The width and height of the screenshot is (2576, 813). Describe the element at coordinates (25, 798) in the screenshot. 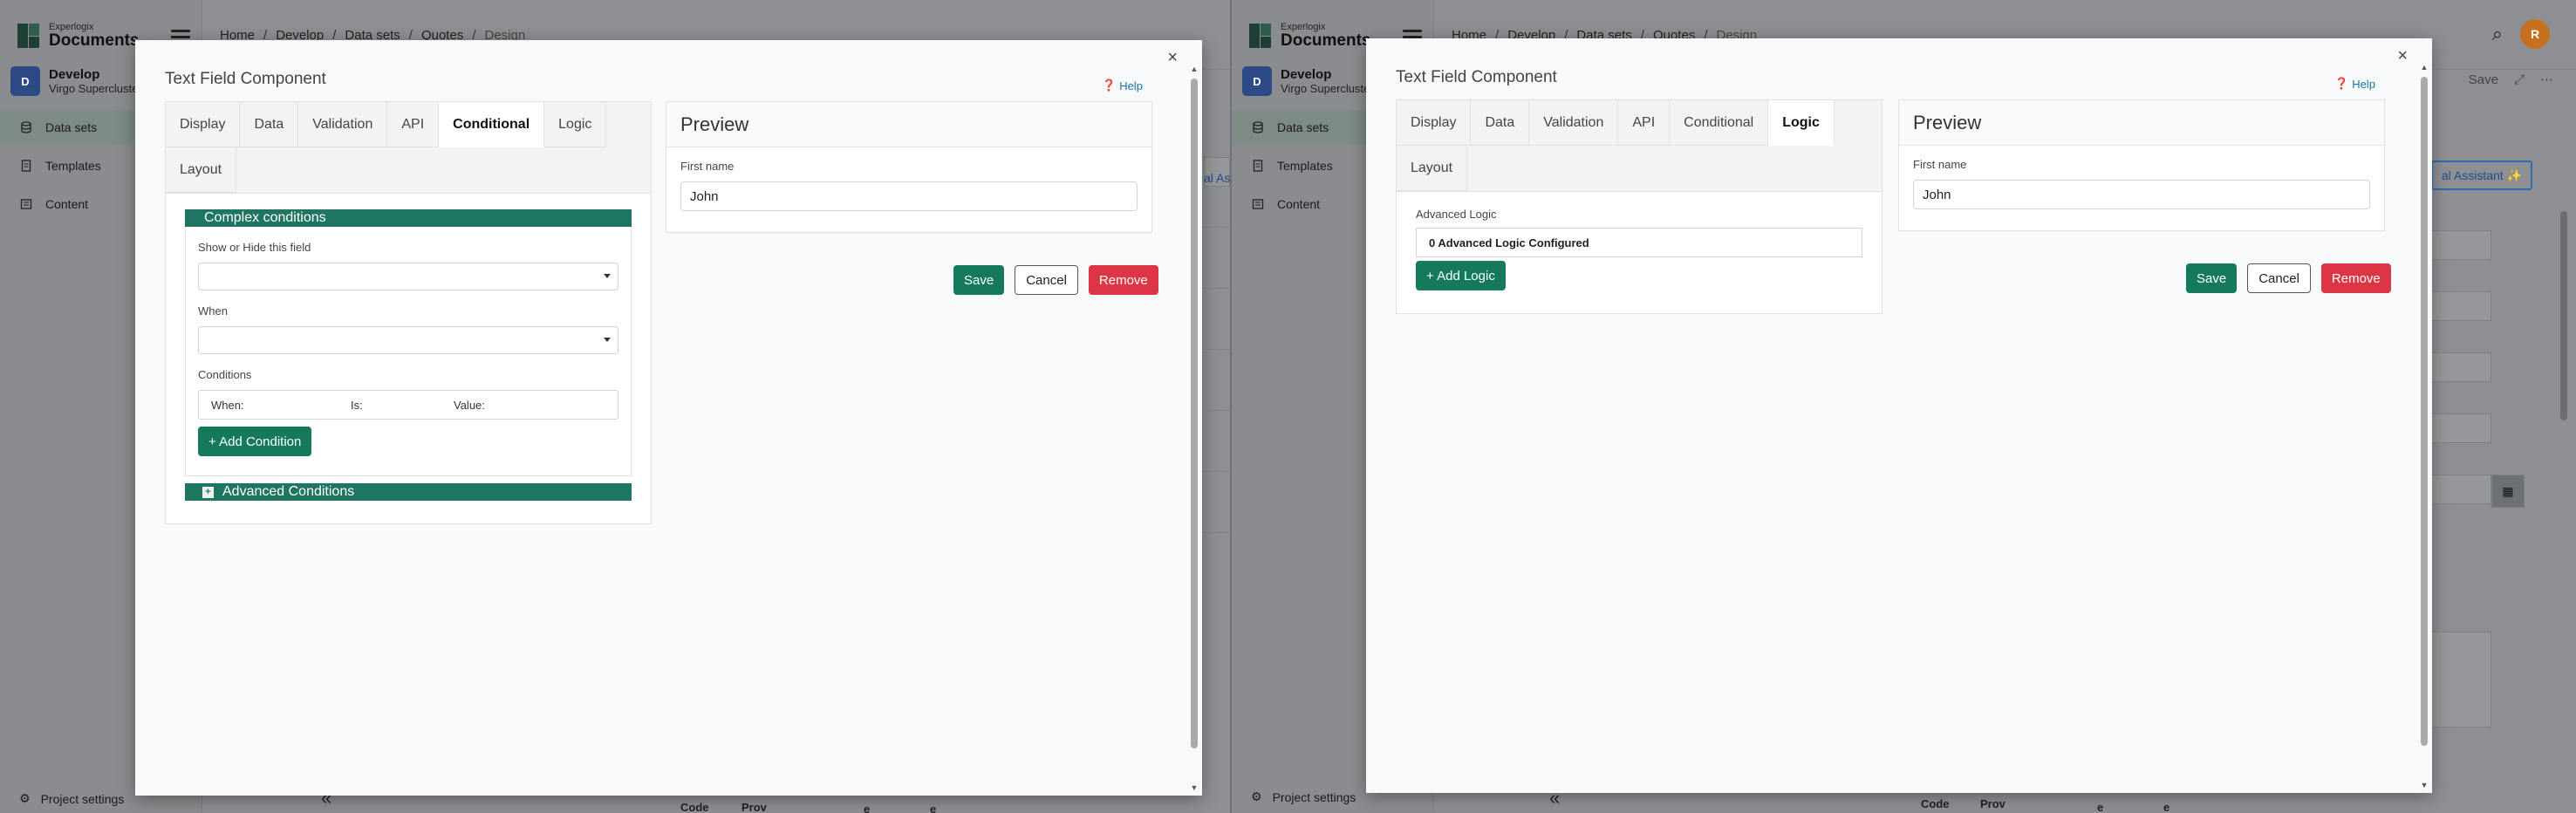

I see `gear-icon: ⚙` at that location.